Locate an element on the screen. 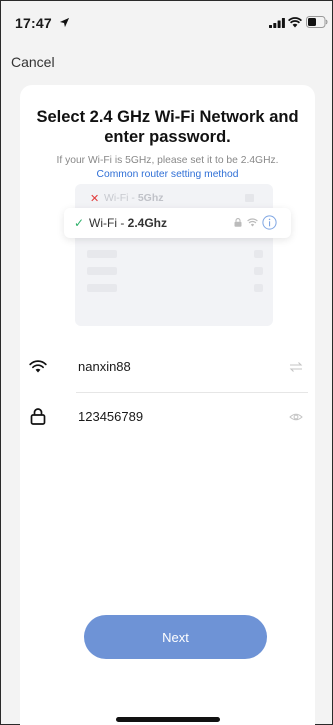 This screenshot has width=333, height=725. status-time: 17:47 is located at coordinates (33, 23).